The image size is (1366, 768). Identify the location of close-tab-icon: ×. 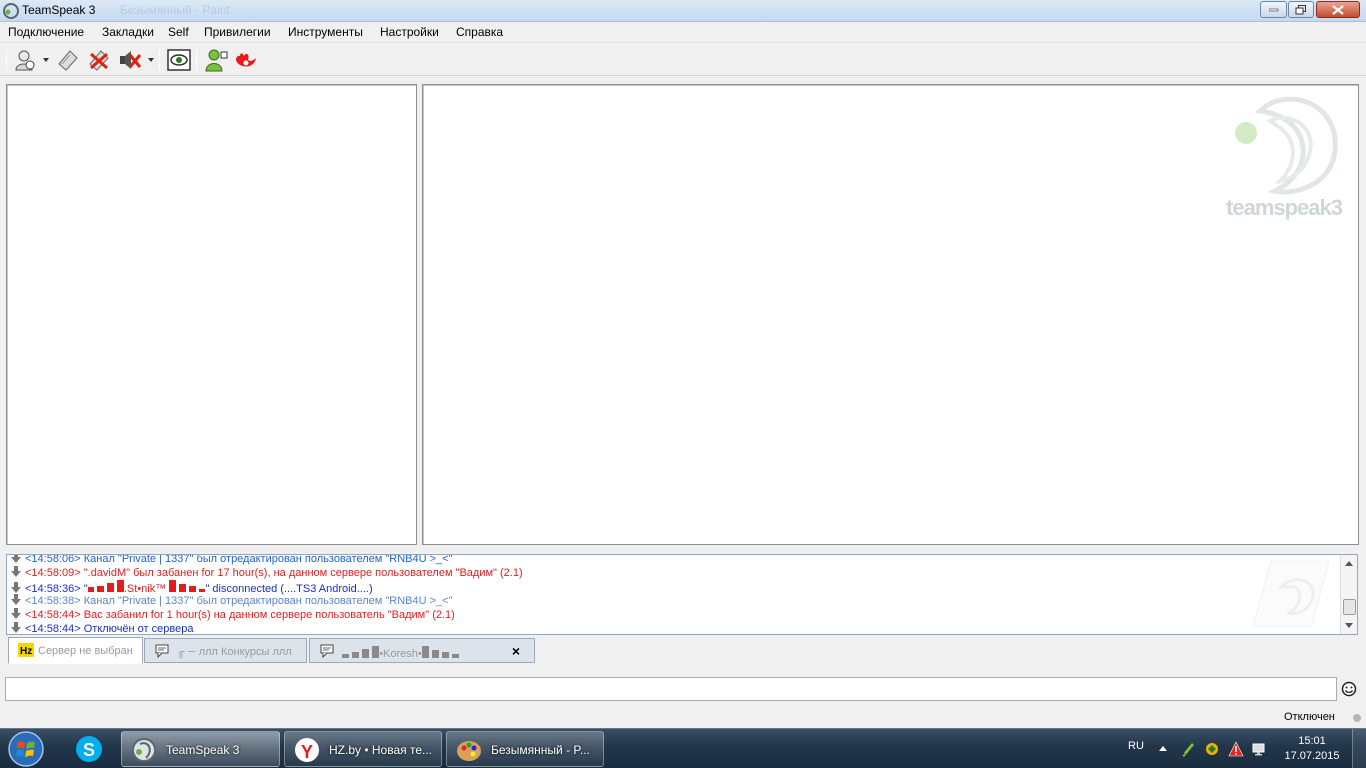
(516, 651).